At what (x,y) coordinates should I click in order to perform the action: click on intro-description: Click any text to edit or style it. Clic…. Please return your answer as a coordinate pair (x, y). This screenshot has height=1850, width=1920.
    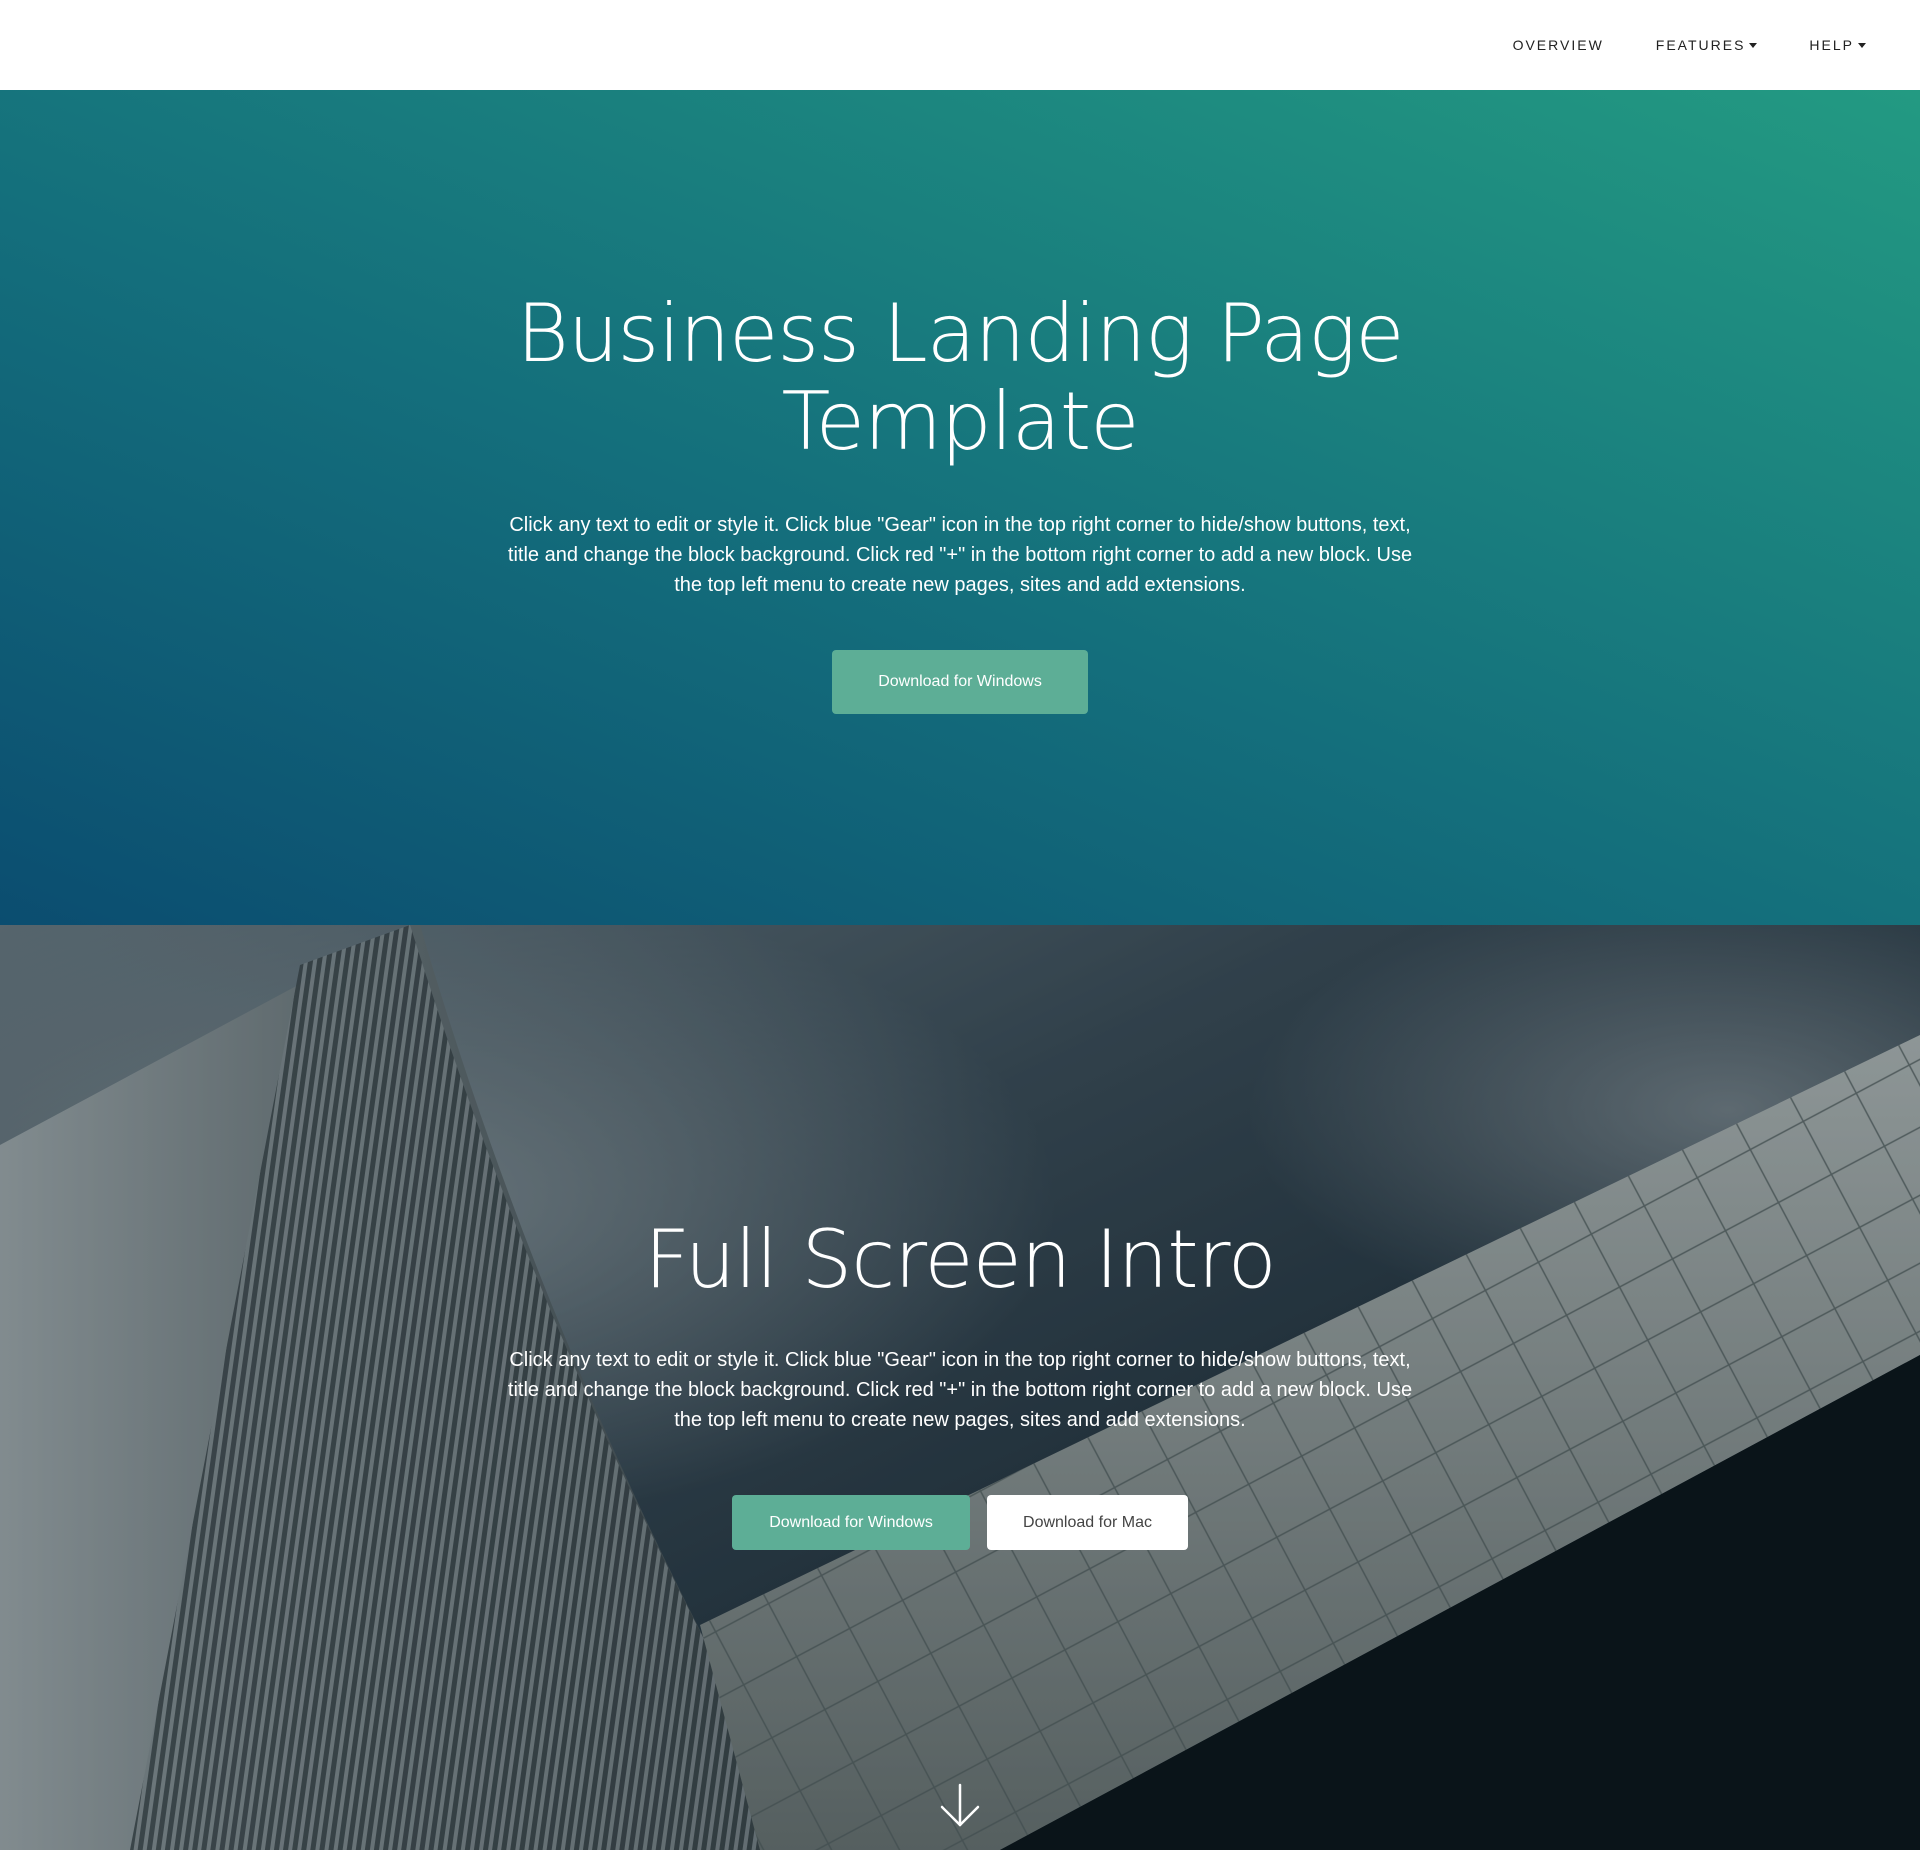
    Looking at the image, I should click on (960, 1390).